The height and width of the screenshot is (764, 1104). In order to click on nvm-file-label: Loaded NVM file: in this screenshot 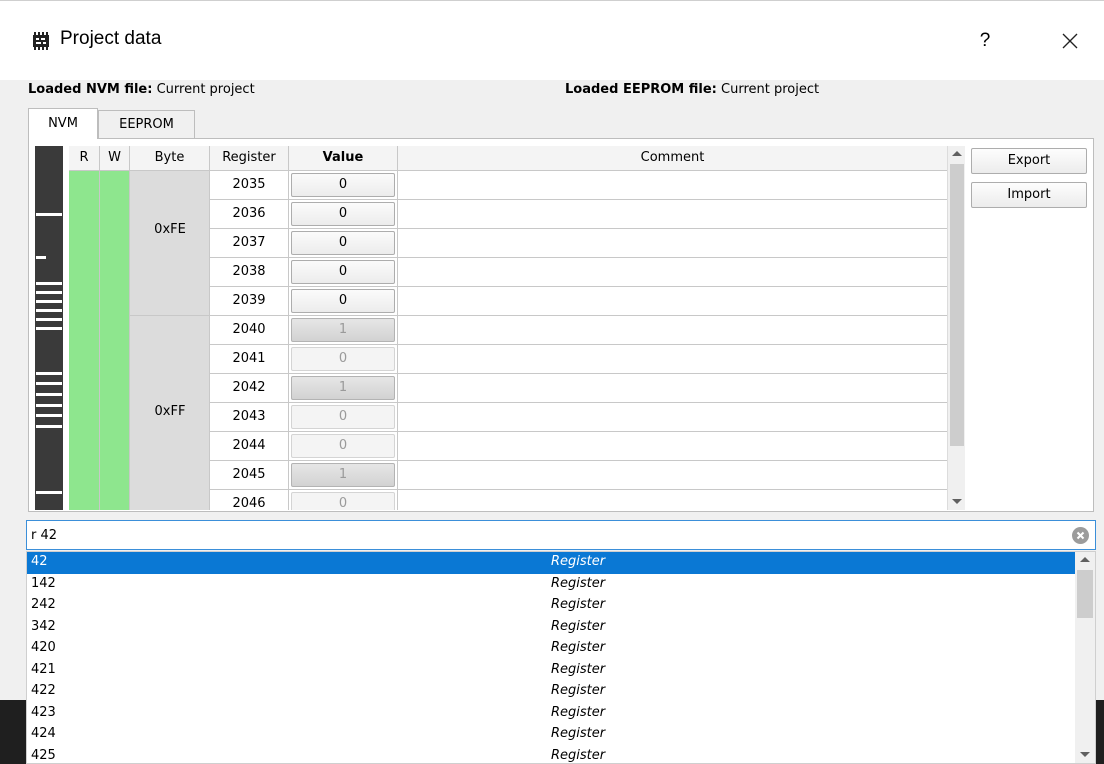, I will do `click(90, 89)`.